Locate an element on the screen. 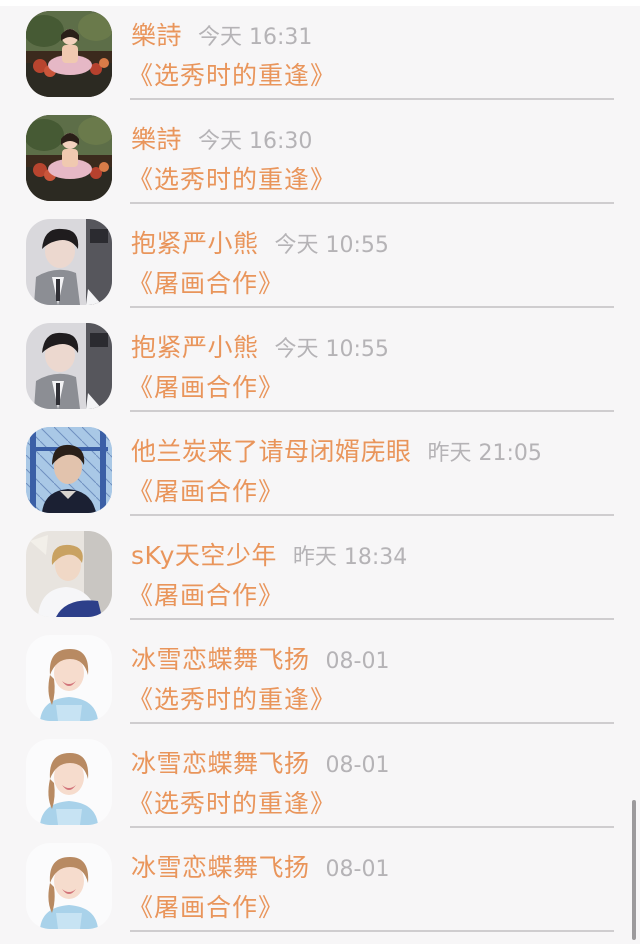 The image size is (640, 944). name-line: sKy天空少年 昨天 18:34 is located at coordinates (269, 557).